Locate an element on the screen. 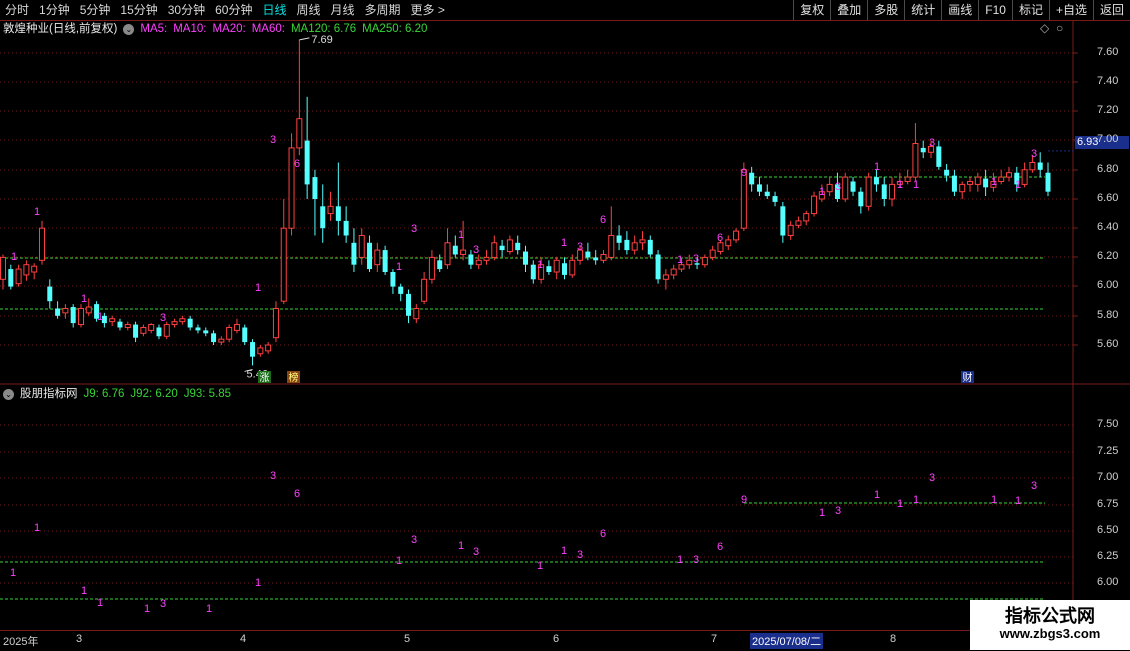  date-tick: 3 is located at coordinates (79, 639).